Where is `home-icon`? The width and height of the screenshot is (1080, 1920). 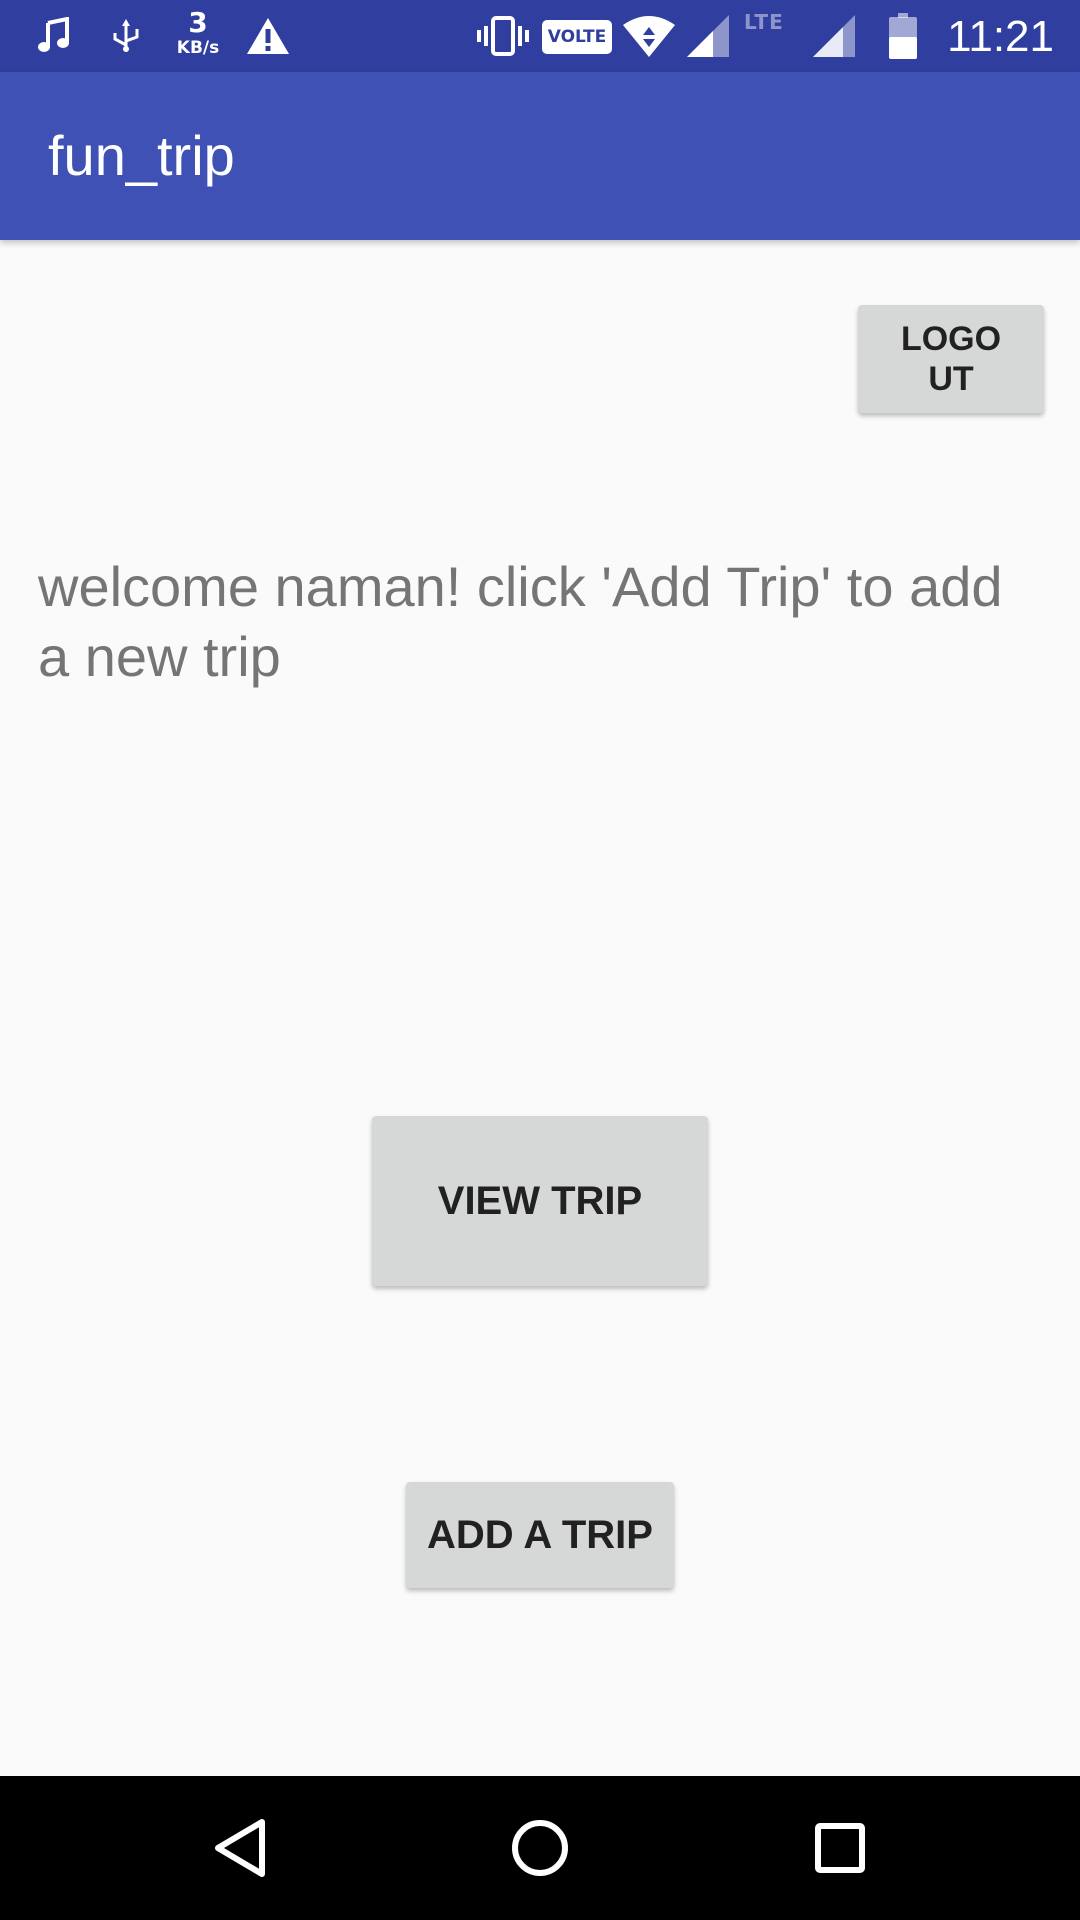 home-icon is located at coordinates (540, 1848).